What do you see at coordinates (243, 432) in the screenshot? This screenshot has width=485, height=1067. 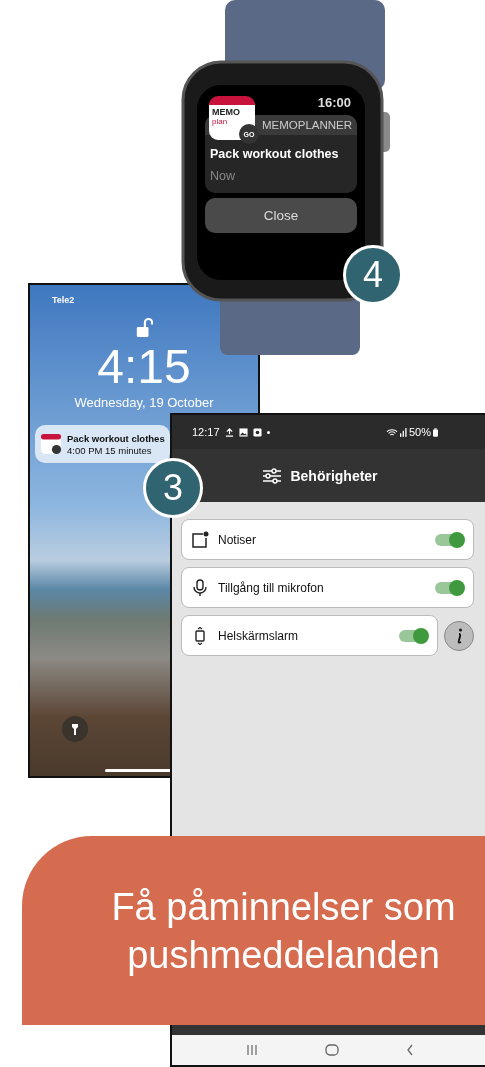 I see `image-icon` at bounding box center [243, 432].